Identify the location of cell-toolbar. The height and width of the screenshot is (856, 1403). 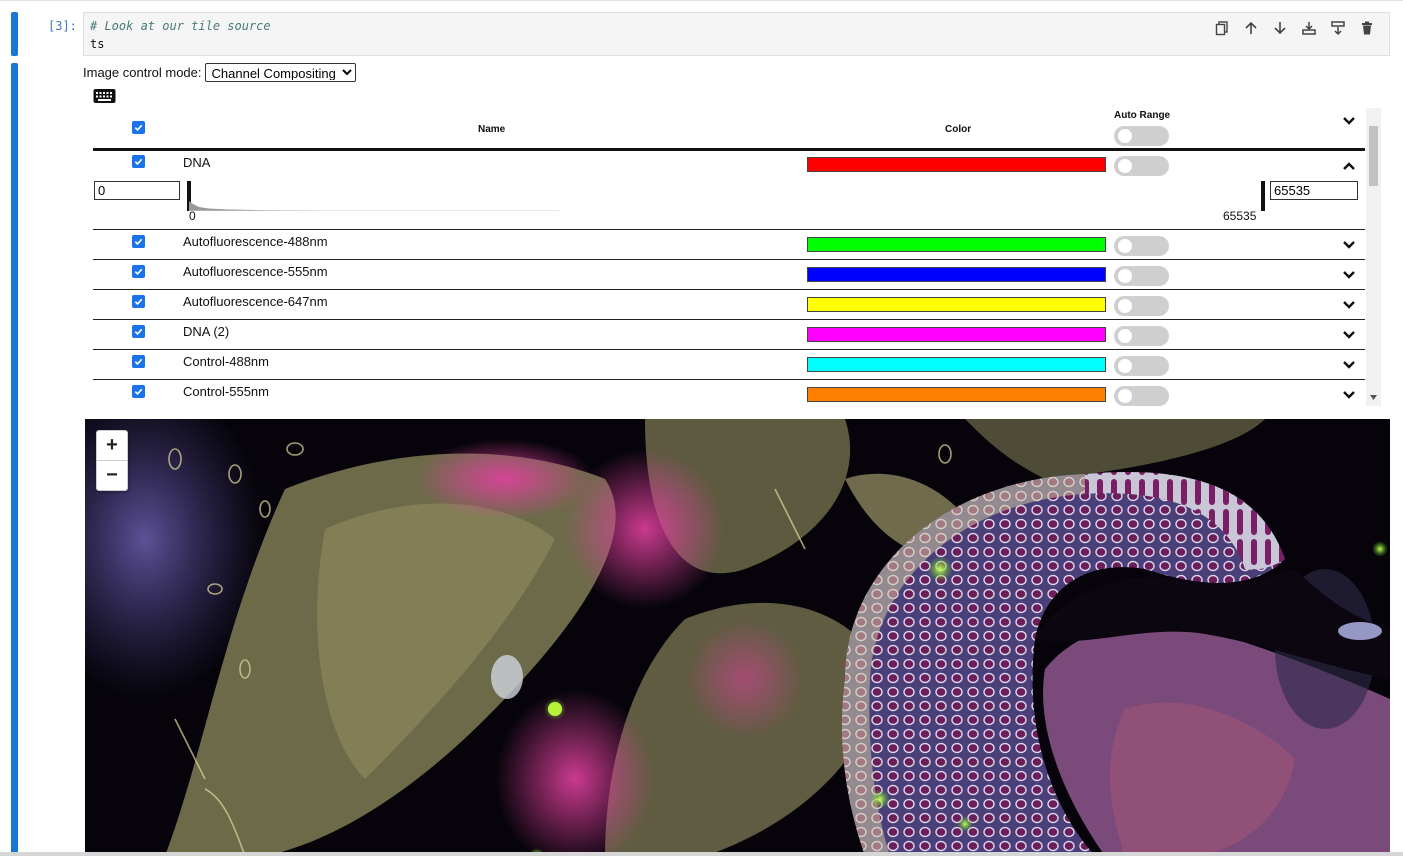
(1294, 28).